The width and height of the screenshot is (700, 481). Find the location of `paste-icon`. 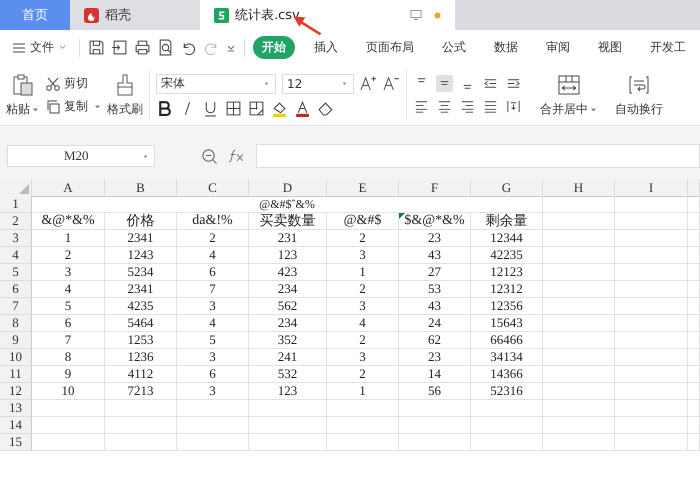

paste-icon is located at coordinates (22, 84).